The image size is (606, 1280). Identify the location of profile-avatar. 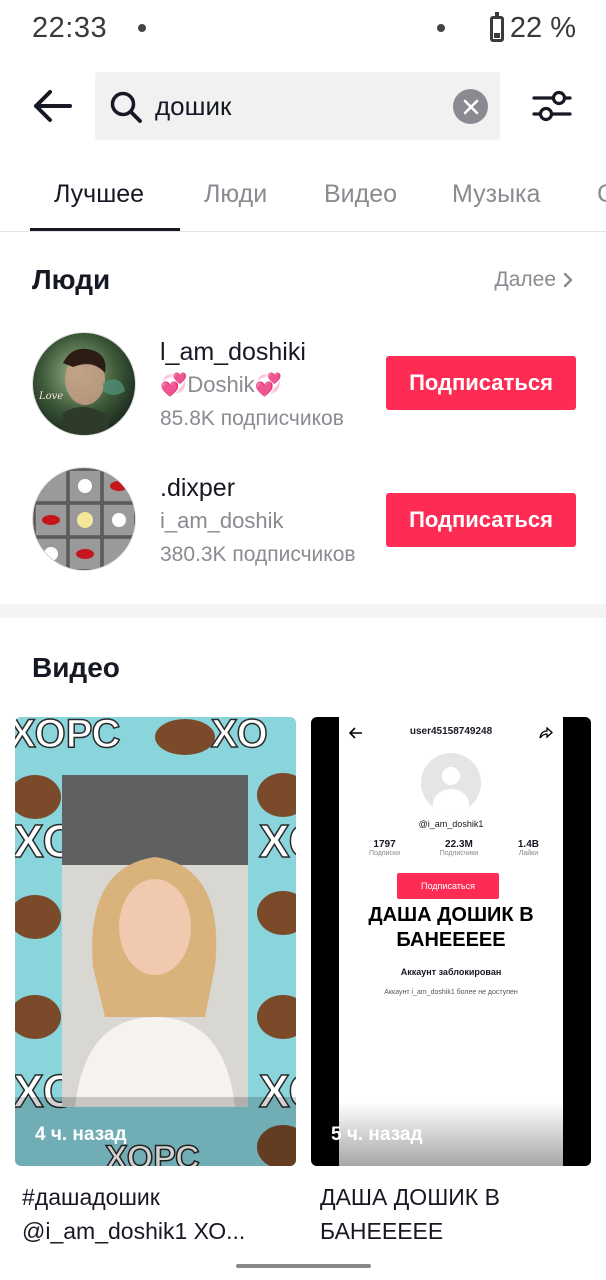
(451, 783).